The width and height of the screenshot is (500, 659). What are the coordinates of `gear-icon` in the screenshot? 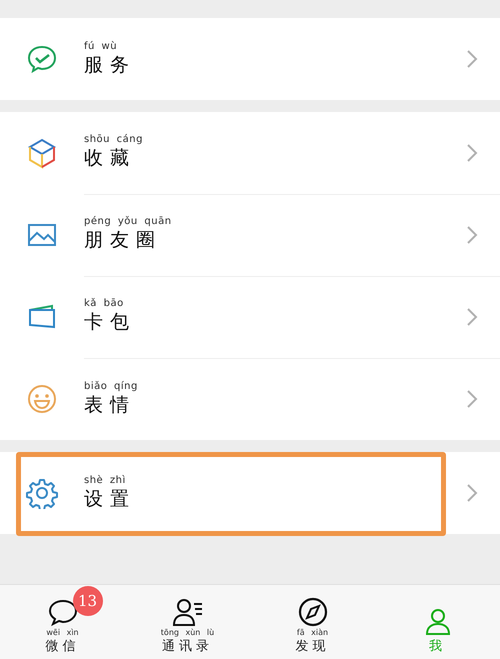 It's located at (42, 493).